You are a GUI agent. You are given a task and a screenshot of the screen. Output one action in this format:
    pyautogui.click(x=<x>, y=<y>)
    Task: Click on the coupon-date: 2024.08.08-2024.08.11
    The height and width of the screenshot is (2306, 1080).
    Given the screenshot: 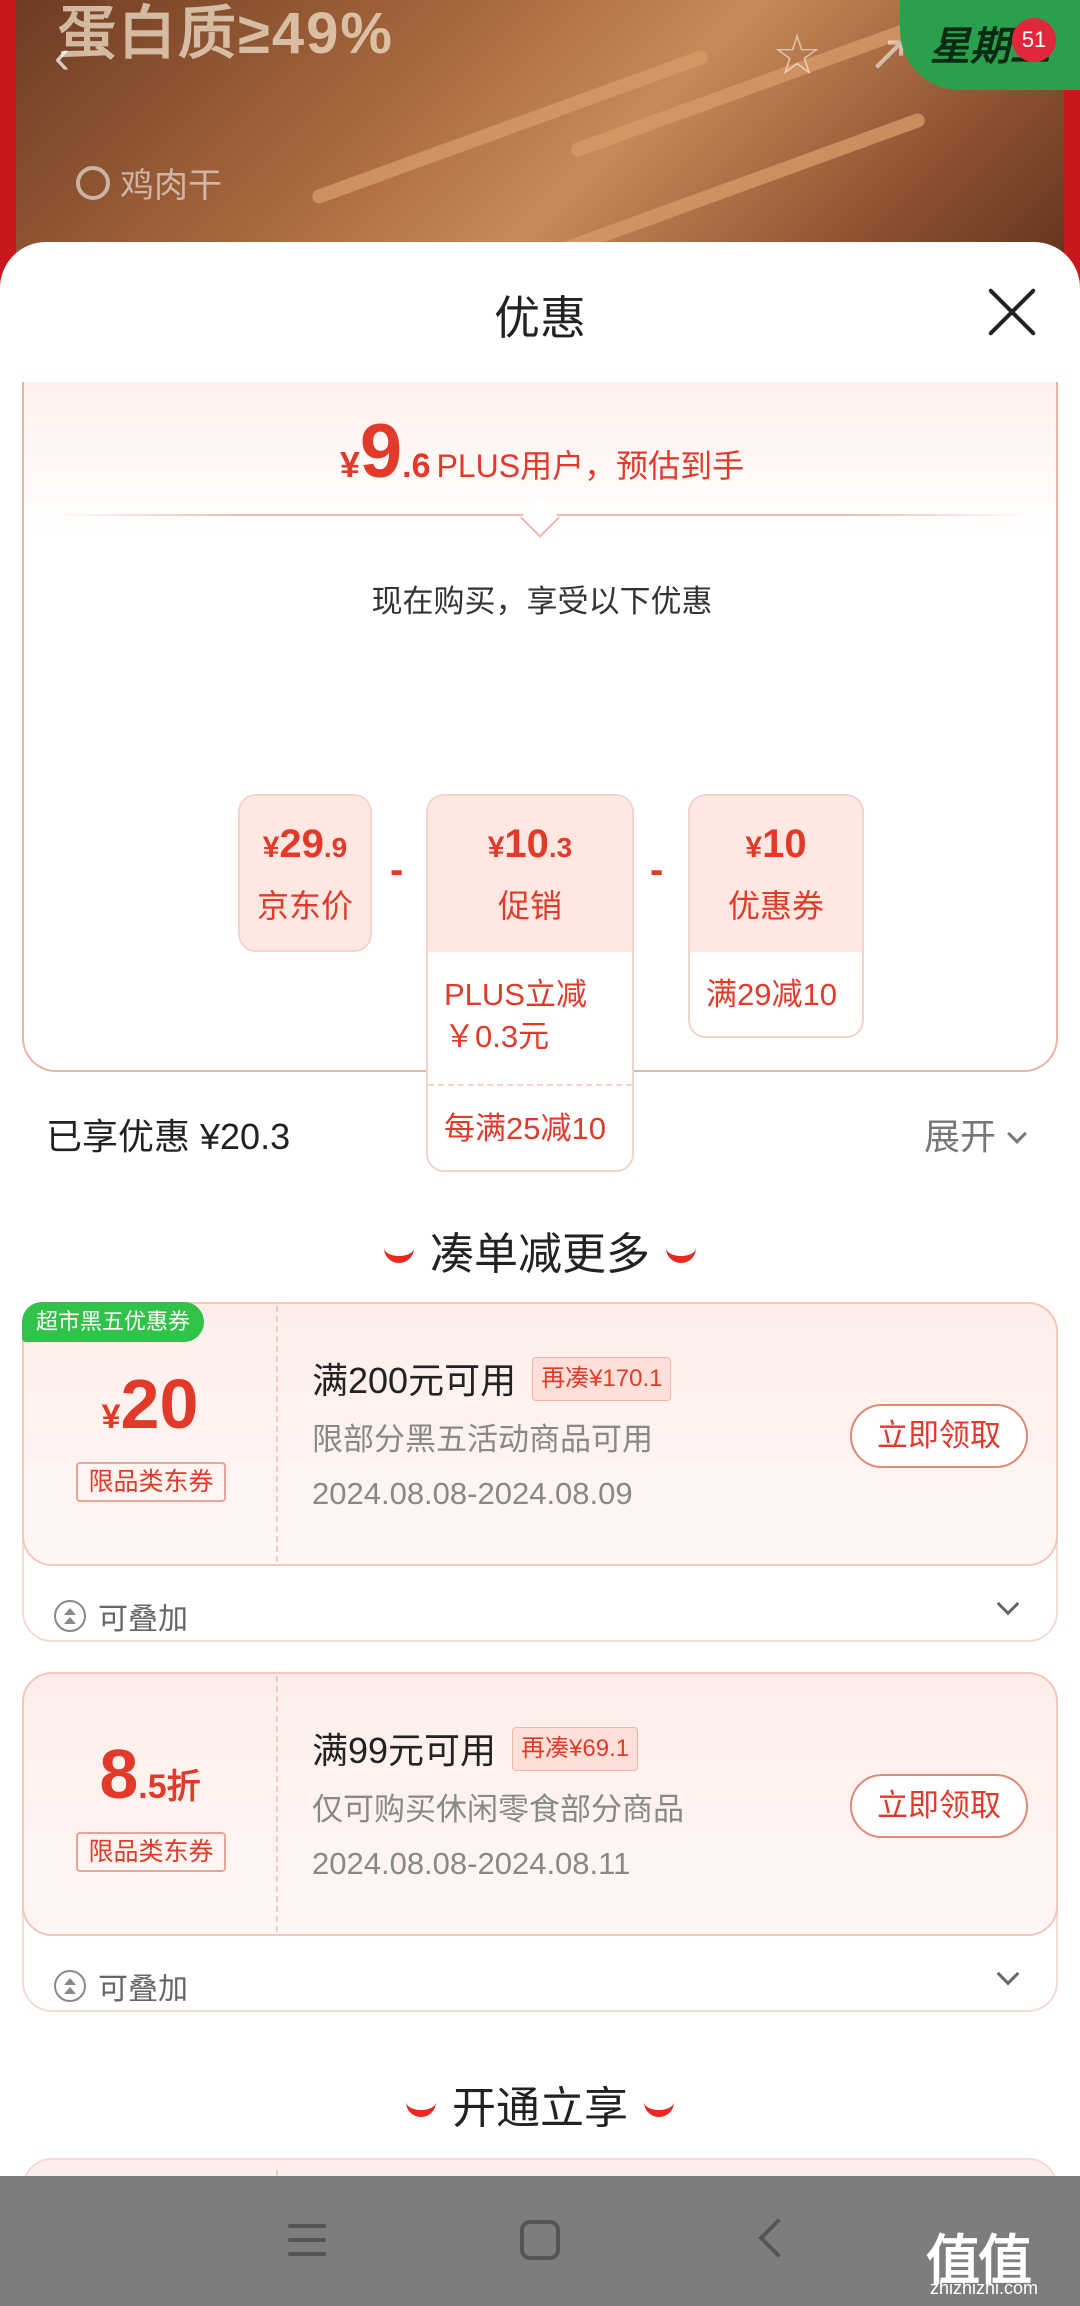 What is the action you would take?
    pyautogui.click(x=471, y=1863)
    